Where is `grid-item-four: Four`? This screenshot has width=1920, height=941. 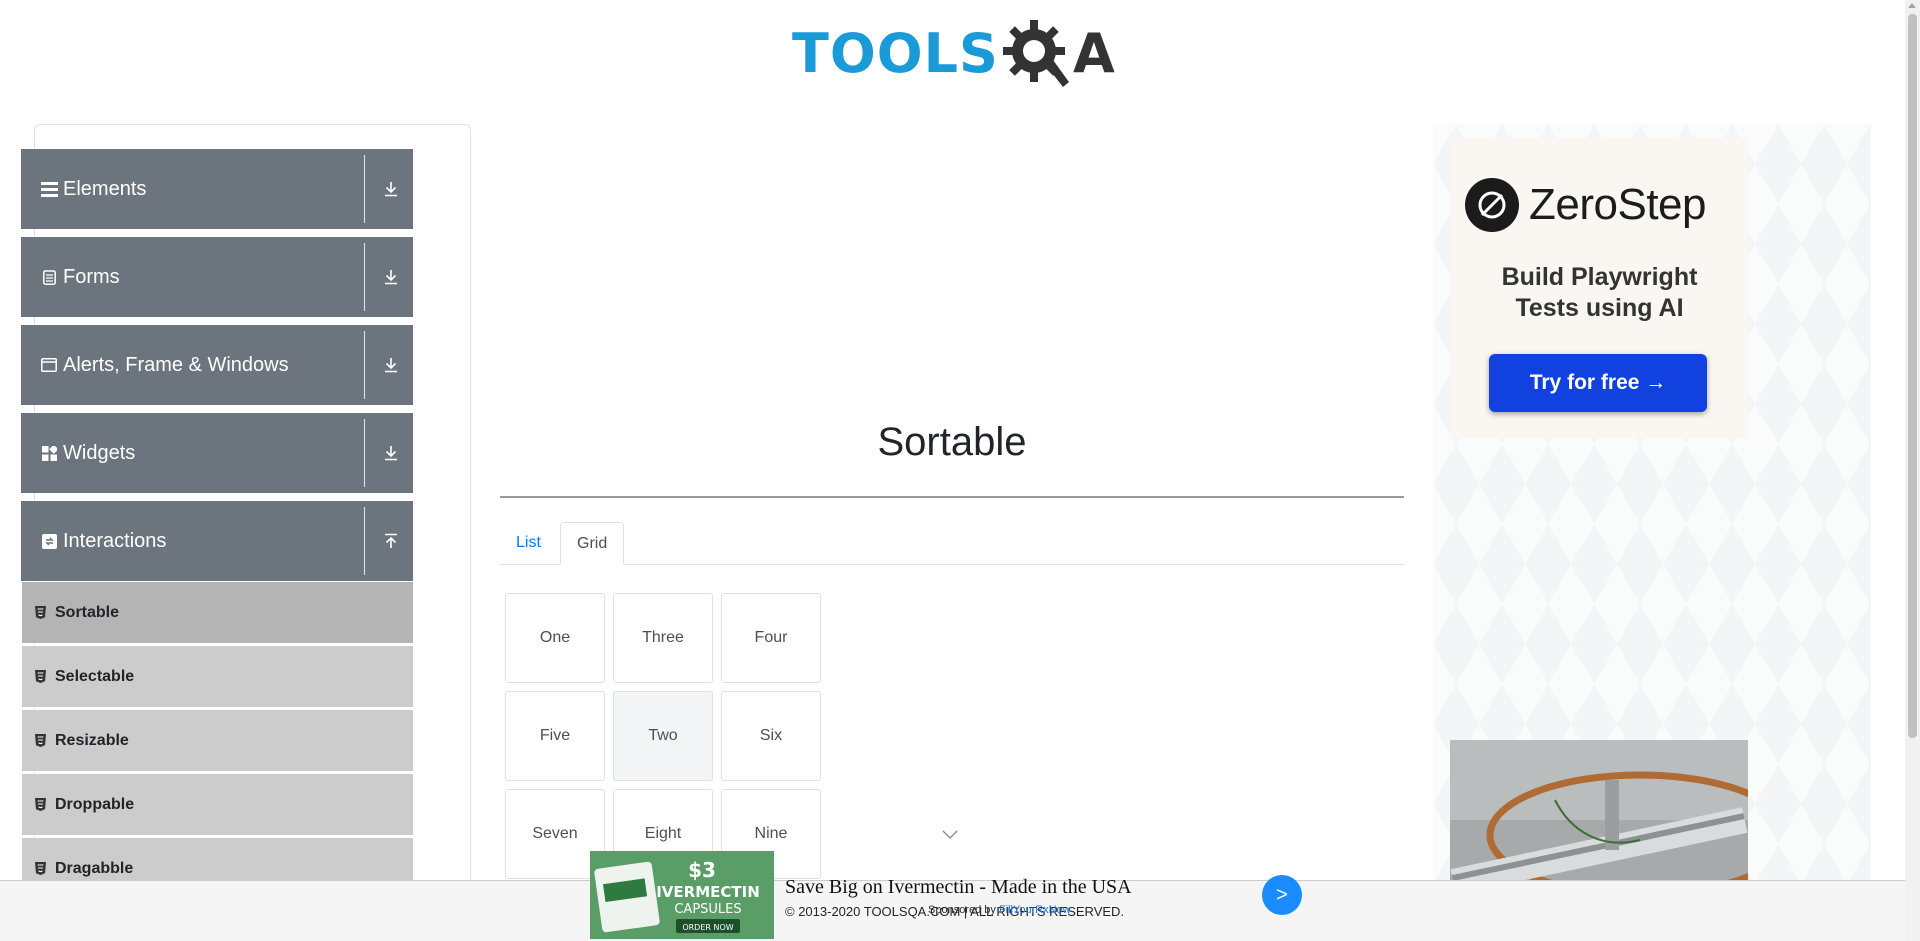 grid-item-four: Four is located at coordinates (771, 638).